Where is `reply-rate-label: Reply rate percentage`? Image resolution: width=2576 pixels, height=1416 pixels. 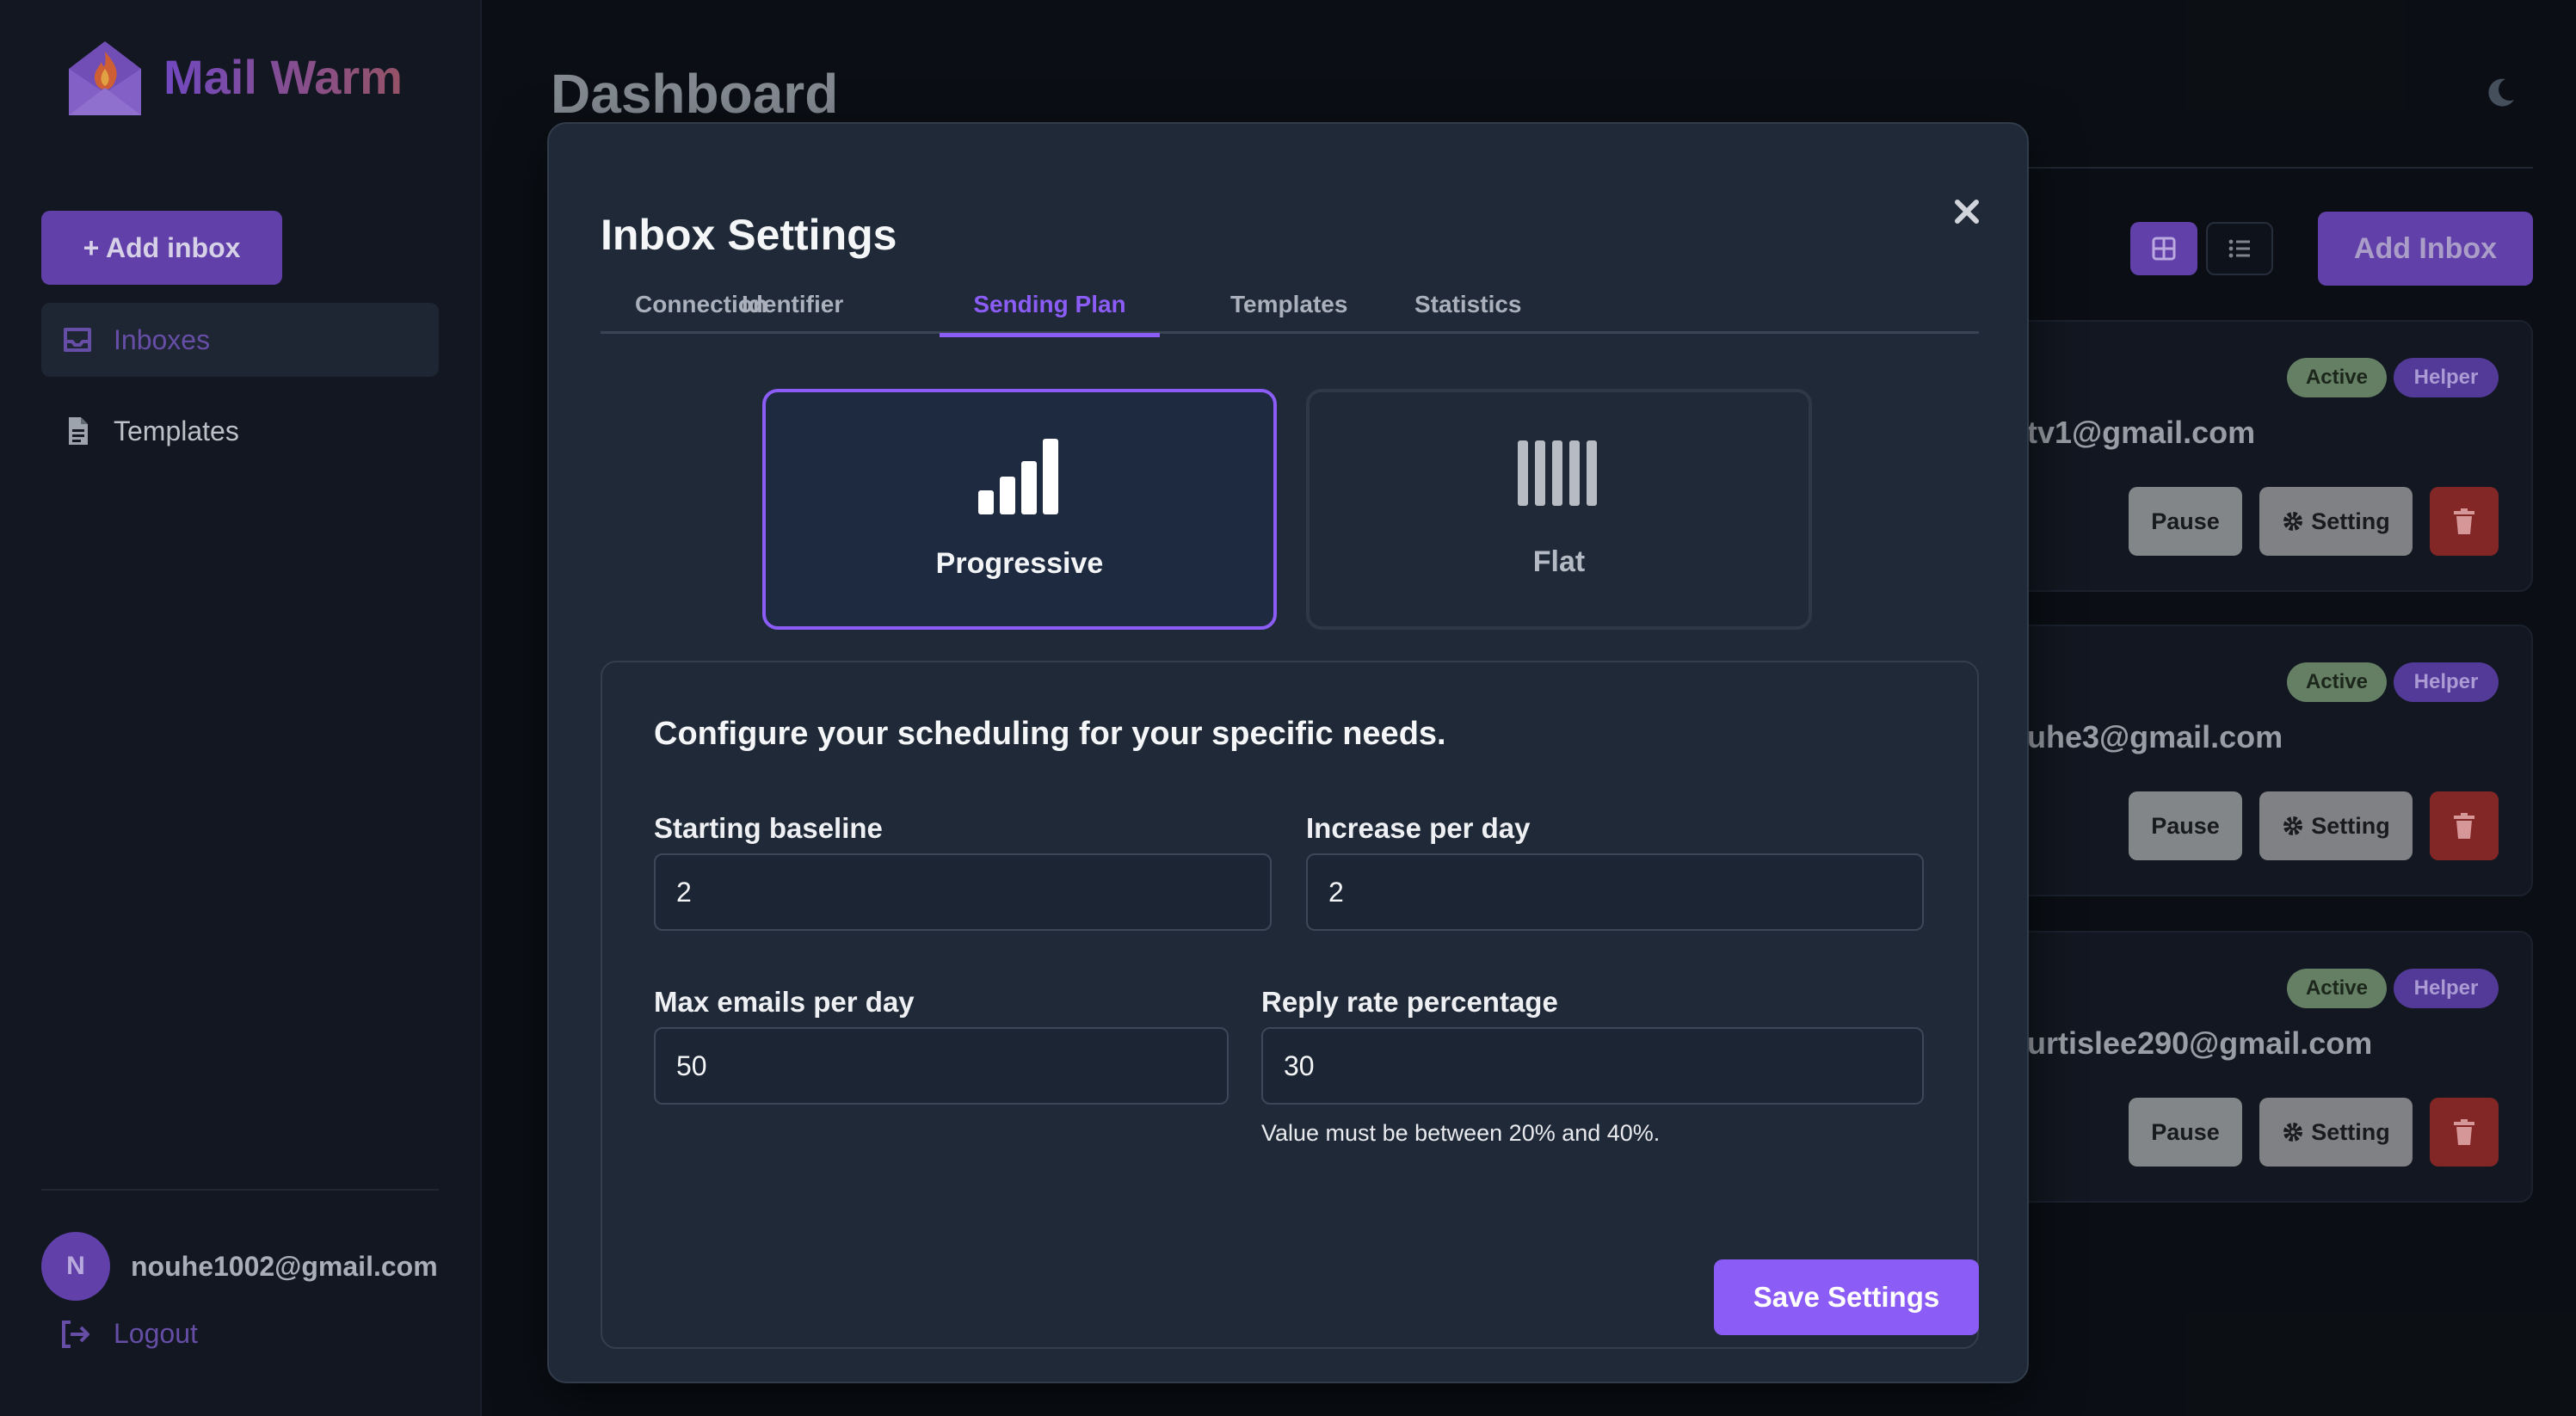
reply-rate-label: Reply rate percentage is located at coordinates (1410, 1002).